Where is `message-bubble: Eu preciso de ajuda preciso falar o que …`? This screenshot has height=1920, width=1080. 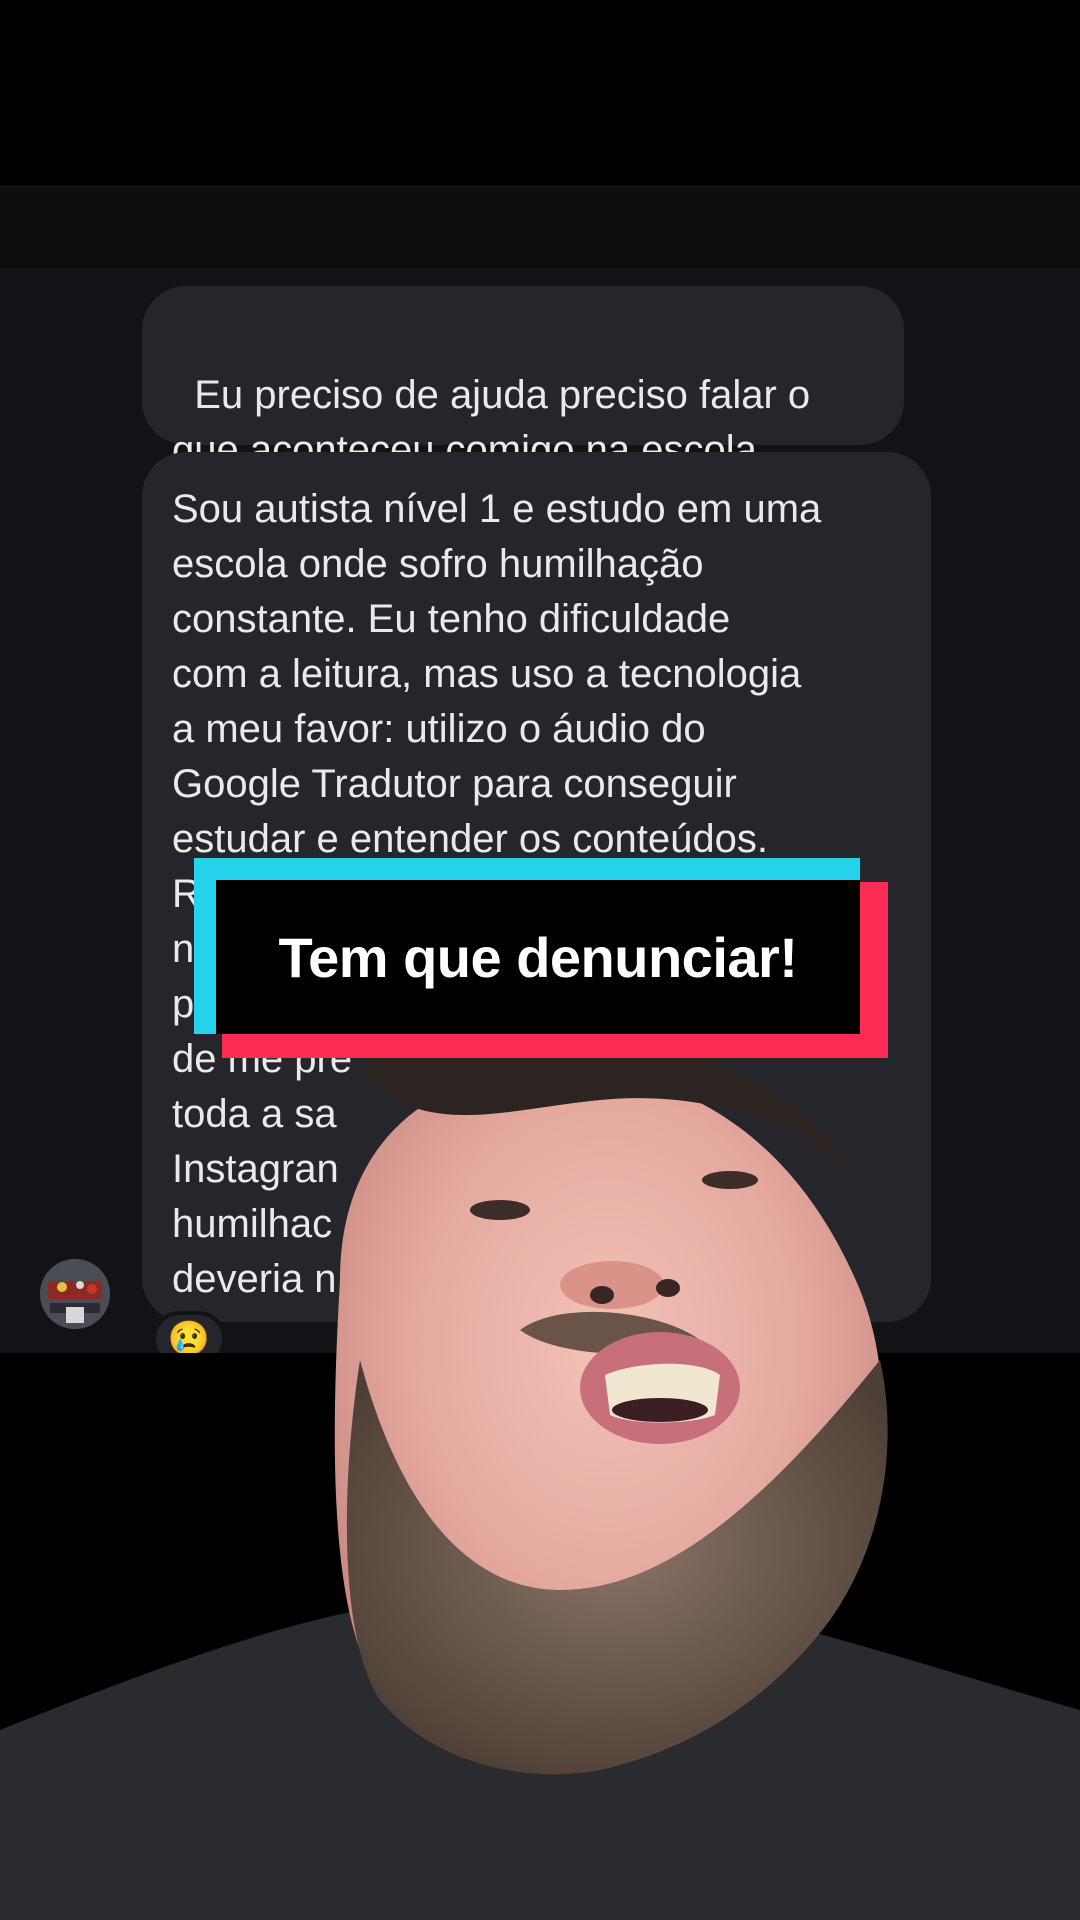
message-bubble: Eu preciso de ajuda preciso falar o que … is located at coordinates (523, 379).